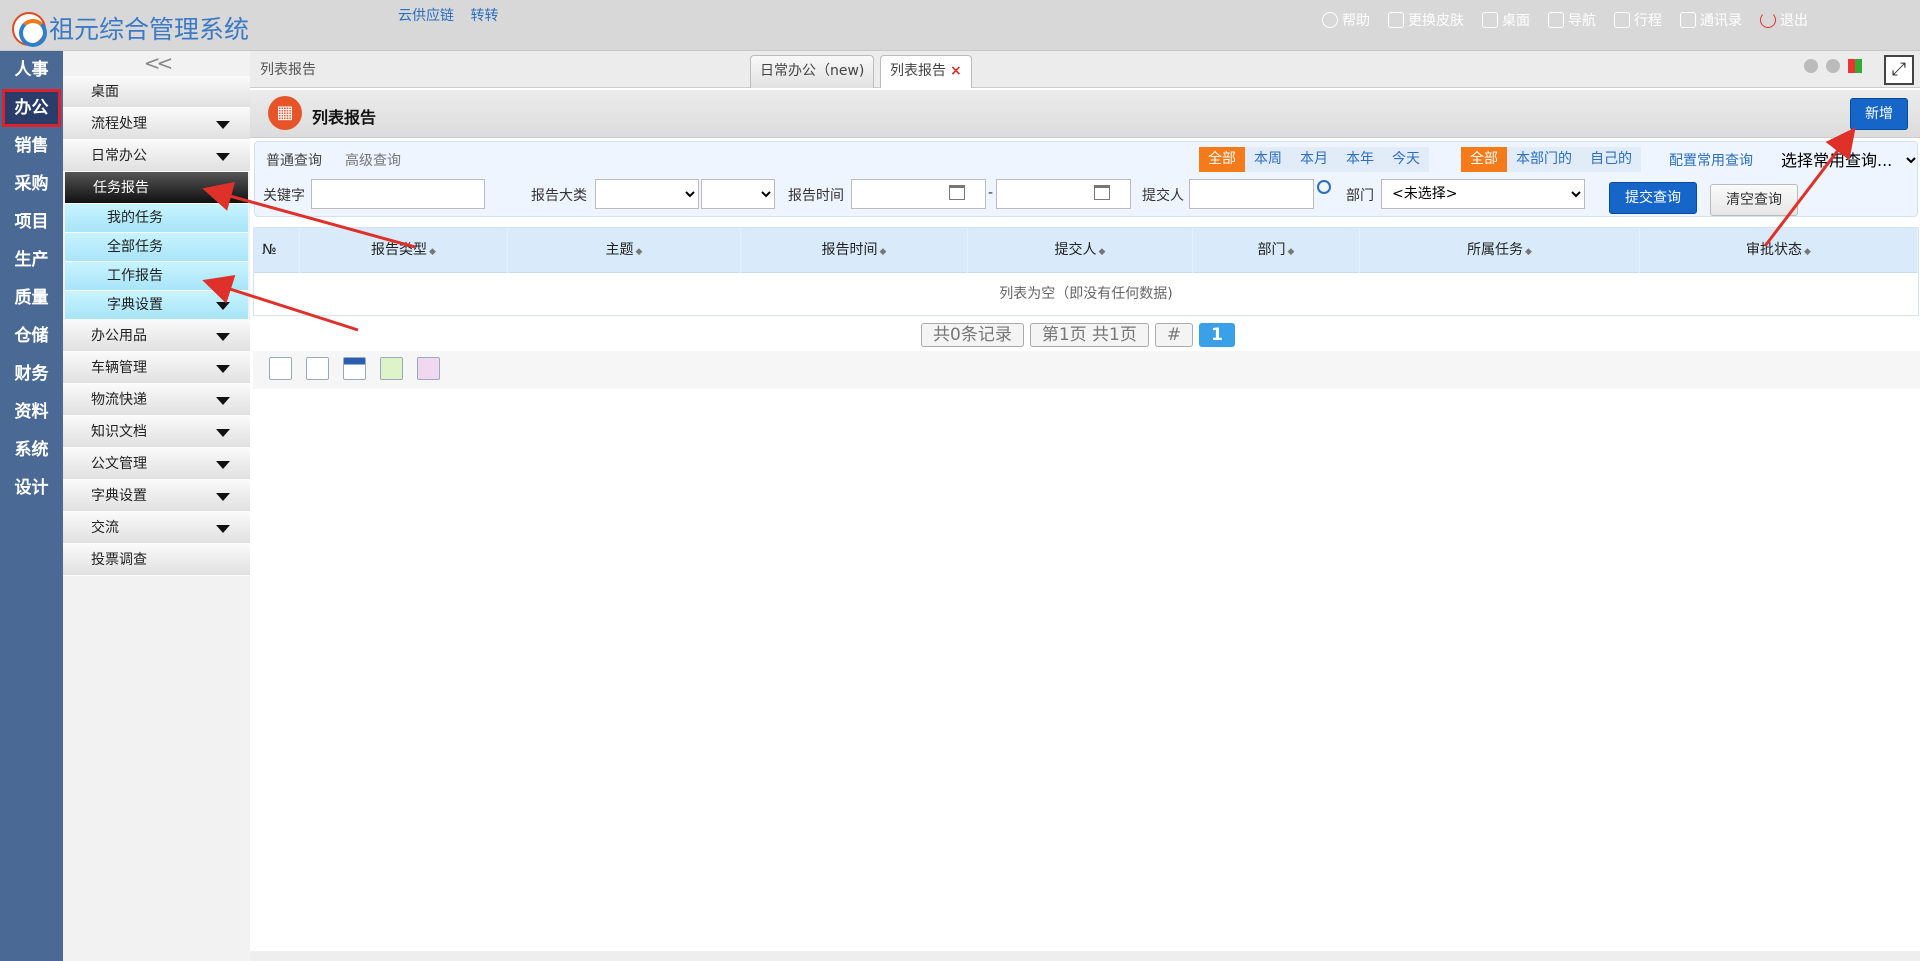 This screenshot has height=961, width=1920. What do you see at coordinates (1711, 160) in the screenshot?
I see `config-common-query-link: 配置常用查询` at bounding box center [1711, 160].